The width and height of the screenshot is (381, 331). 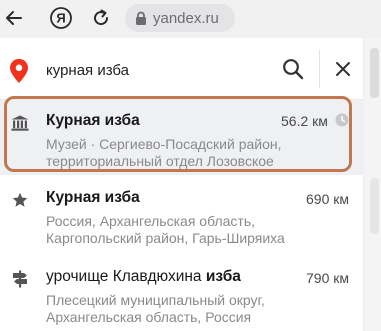 I want to click on result-title: урочище Клавдюхина изба, so click(x=143, y=276).